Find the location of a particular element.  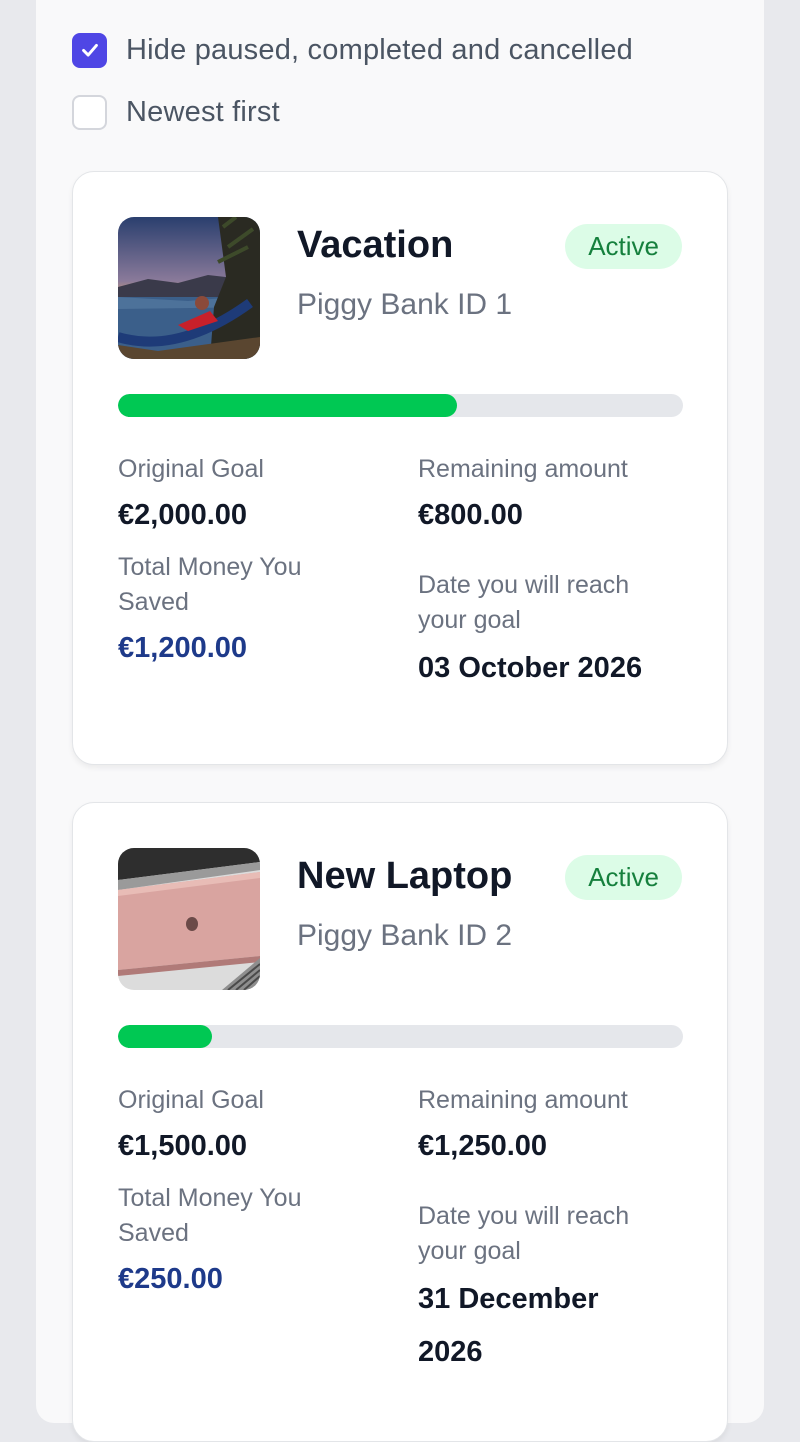

card-title: New Laptop is located at coordinates (405, 876).